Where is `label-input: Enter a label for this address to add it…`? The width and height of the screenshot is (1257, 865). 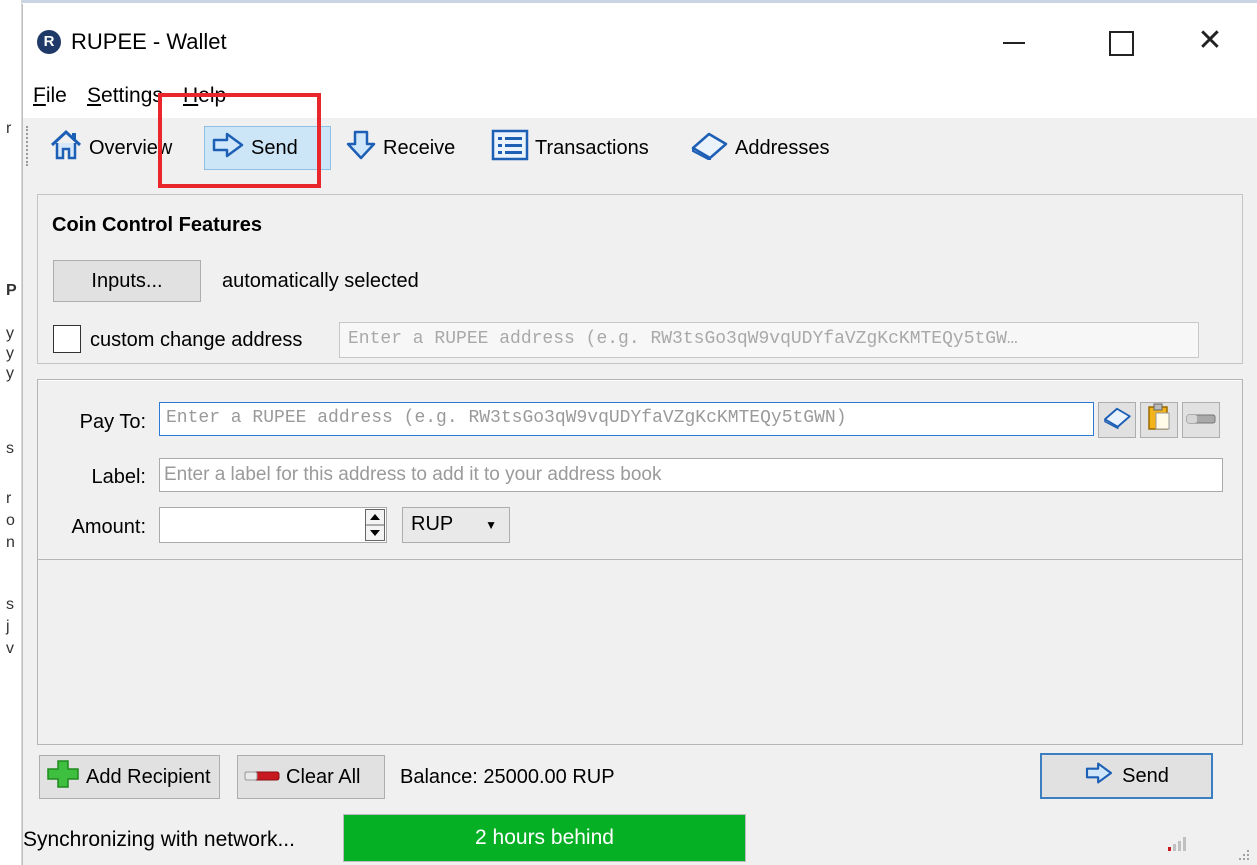
label-input: Enter a label for this address to add it… is located at coordinates (691, 475).